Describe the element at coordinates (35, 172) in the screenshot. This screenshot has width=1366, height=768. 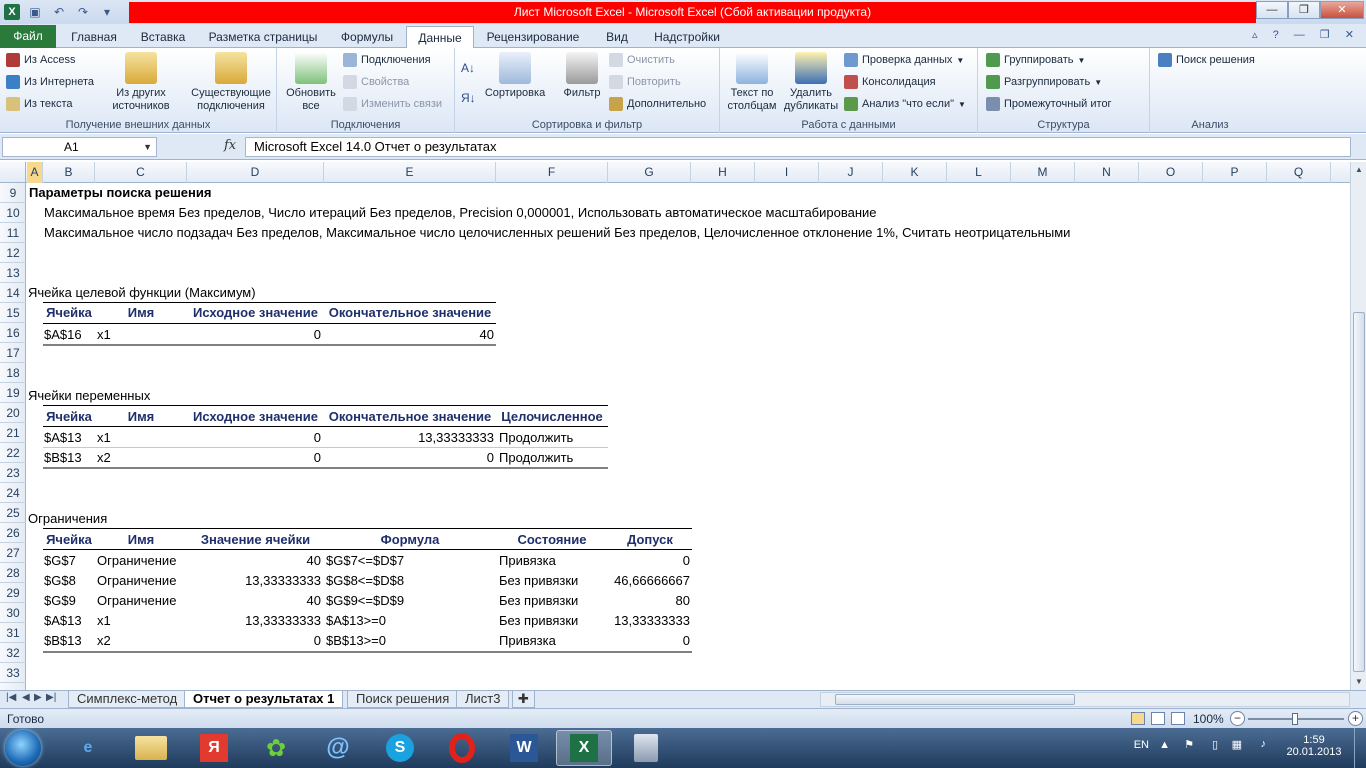
I see `column-header: A` at that location.